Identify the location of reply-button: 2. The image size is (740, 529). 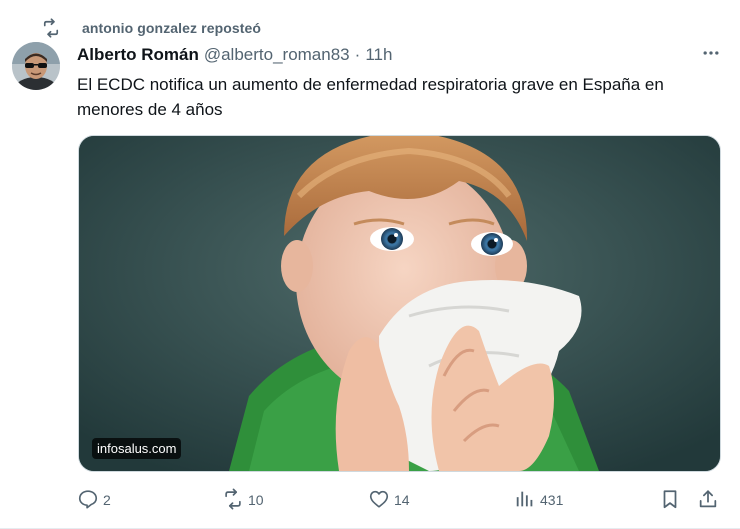
(94, 500).